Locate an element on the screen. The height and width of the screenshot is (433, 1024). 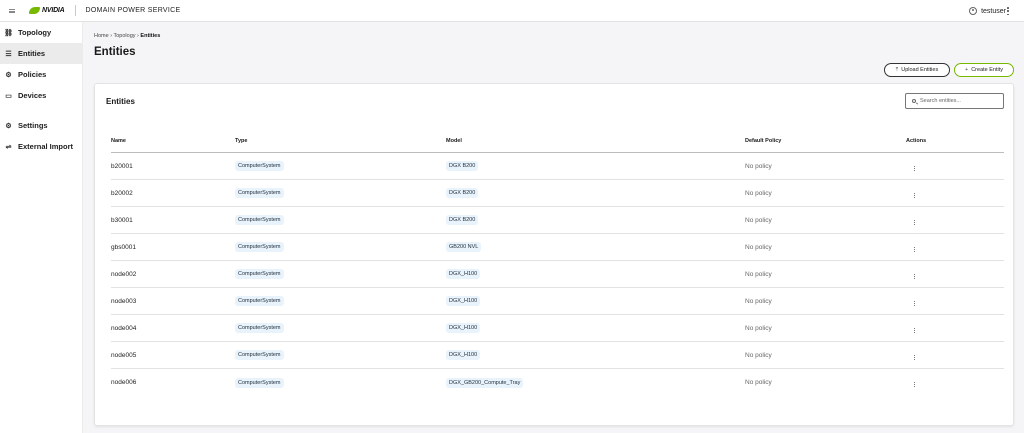
search-input is located at coordinates (960, 101).